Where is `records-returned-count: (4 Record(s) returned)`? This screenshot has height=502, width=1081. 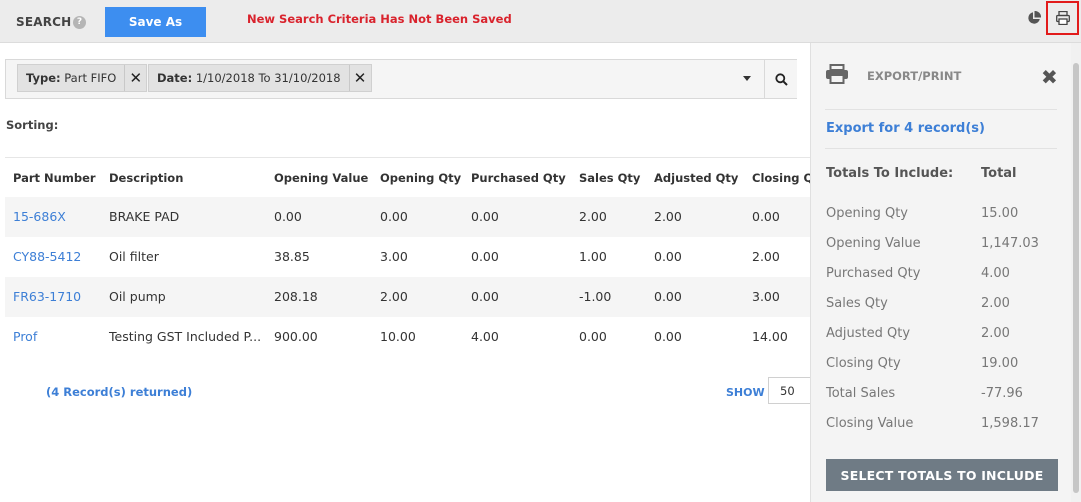
records-returned-count: (4 Record(s) returned) is located at coordinates (119, 392).